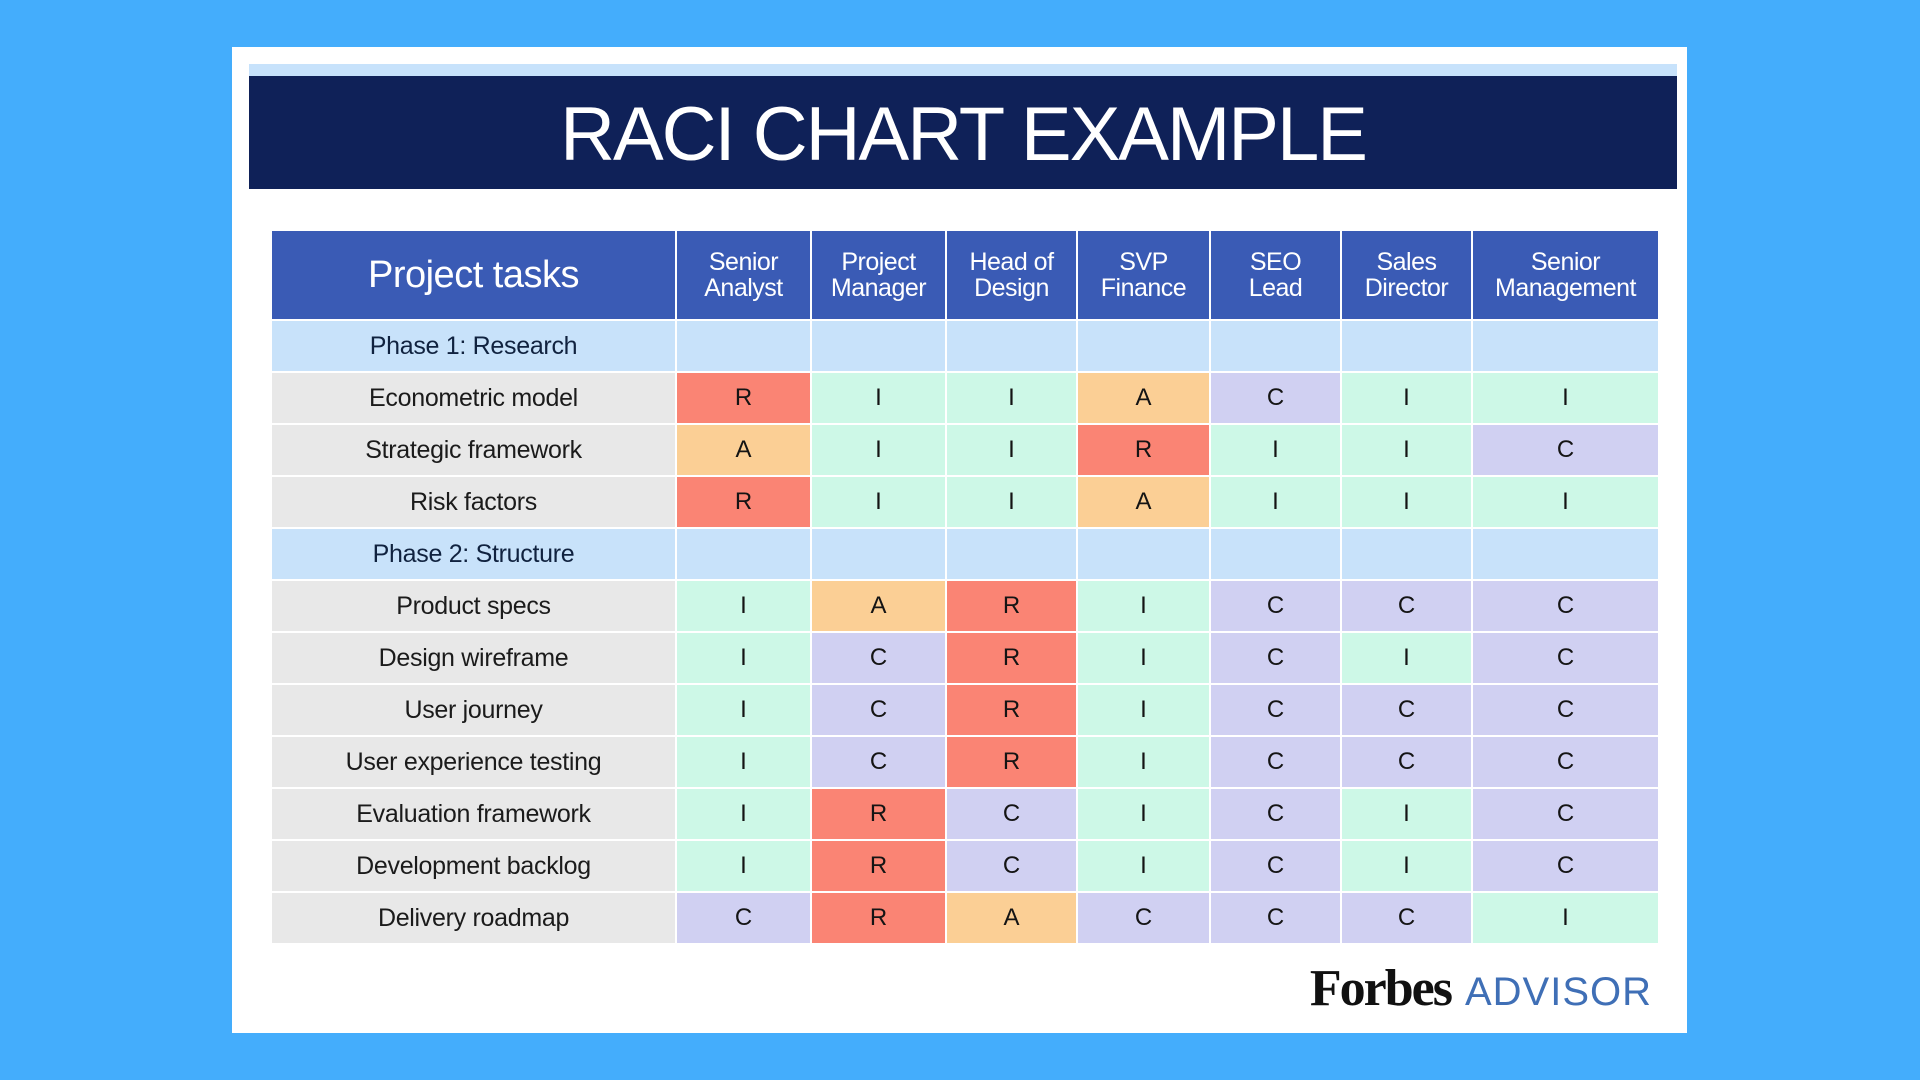 The height and width of the screenshot is (1080, 1920). Describe the element at coordinates (1011, 262) in the screenshot. I see `role-header-line: Head of` at that location.